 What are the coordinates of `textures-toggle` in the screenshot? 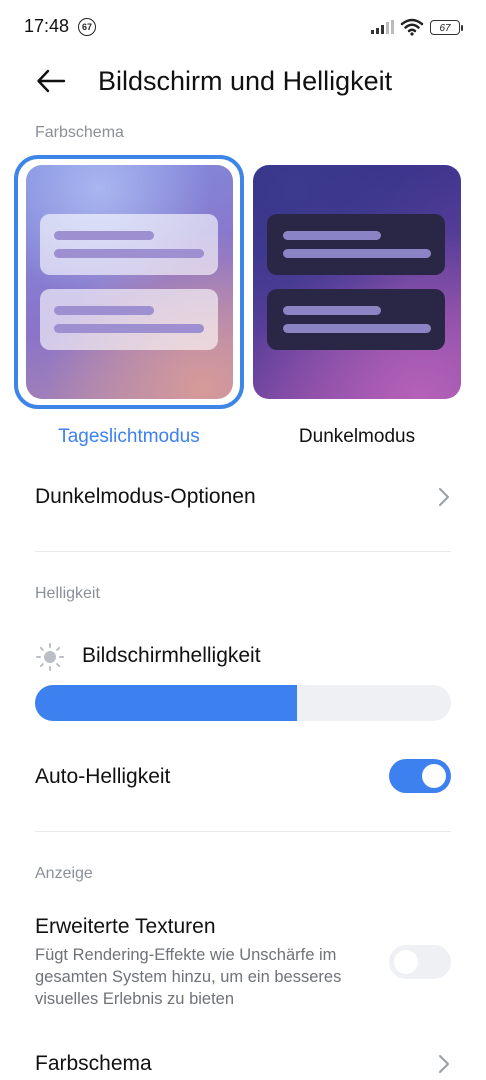 It's located at (420, 962).